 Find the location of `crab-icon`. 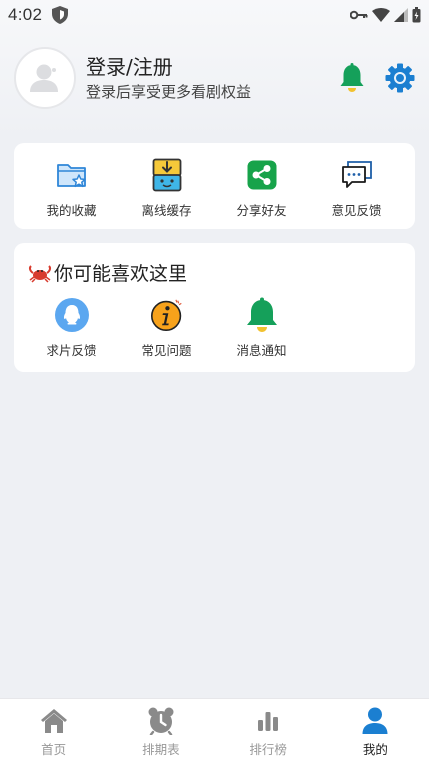

crab-icon is located at coordinates (40, 273).